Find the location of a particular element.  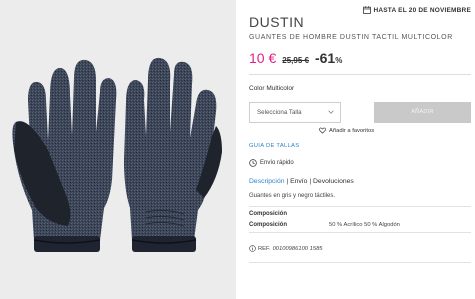

discount-unit: % is located at coordinates (339, 60).